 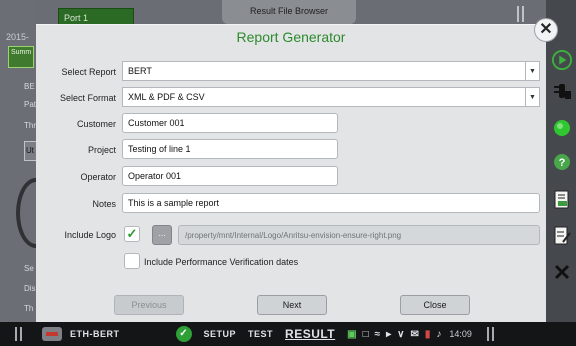 What do you see at coordinates (331, 97) in the screenshot?
I see `select-format-dropdown: XML & PDF & CSV ▼` at bounding box center [331, 97].